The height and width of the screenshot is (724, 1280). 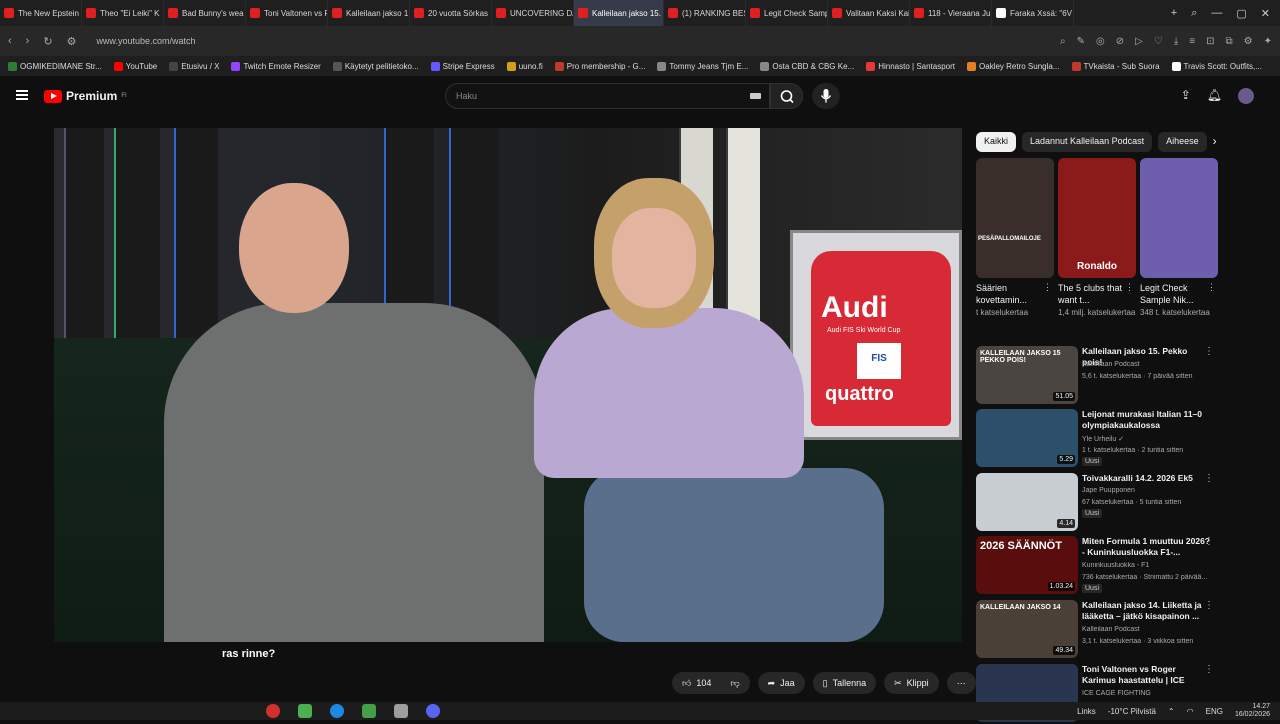 I want to click on chip-all: Kaikki, so click(x=996, y=142).